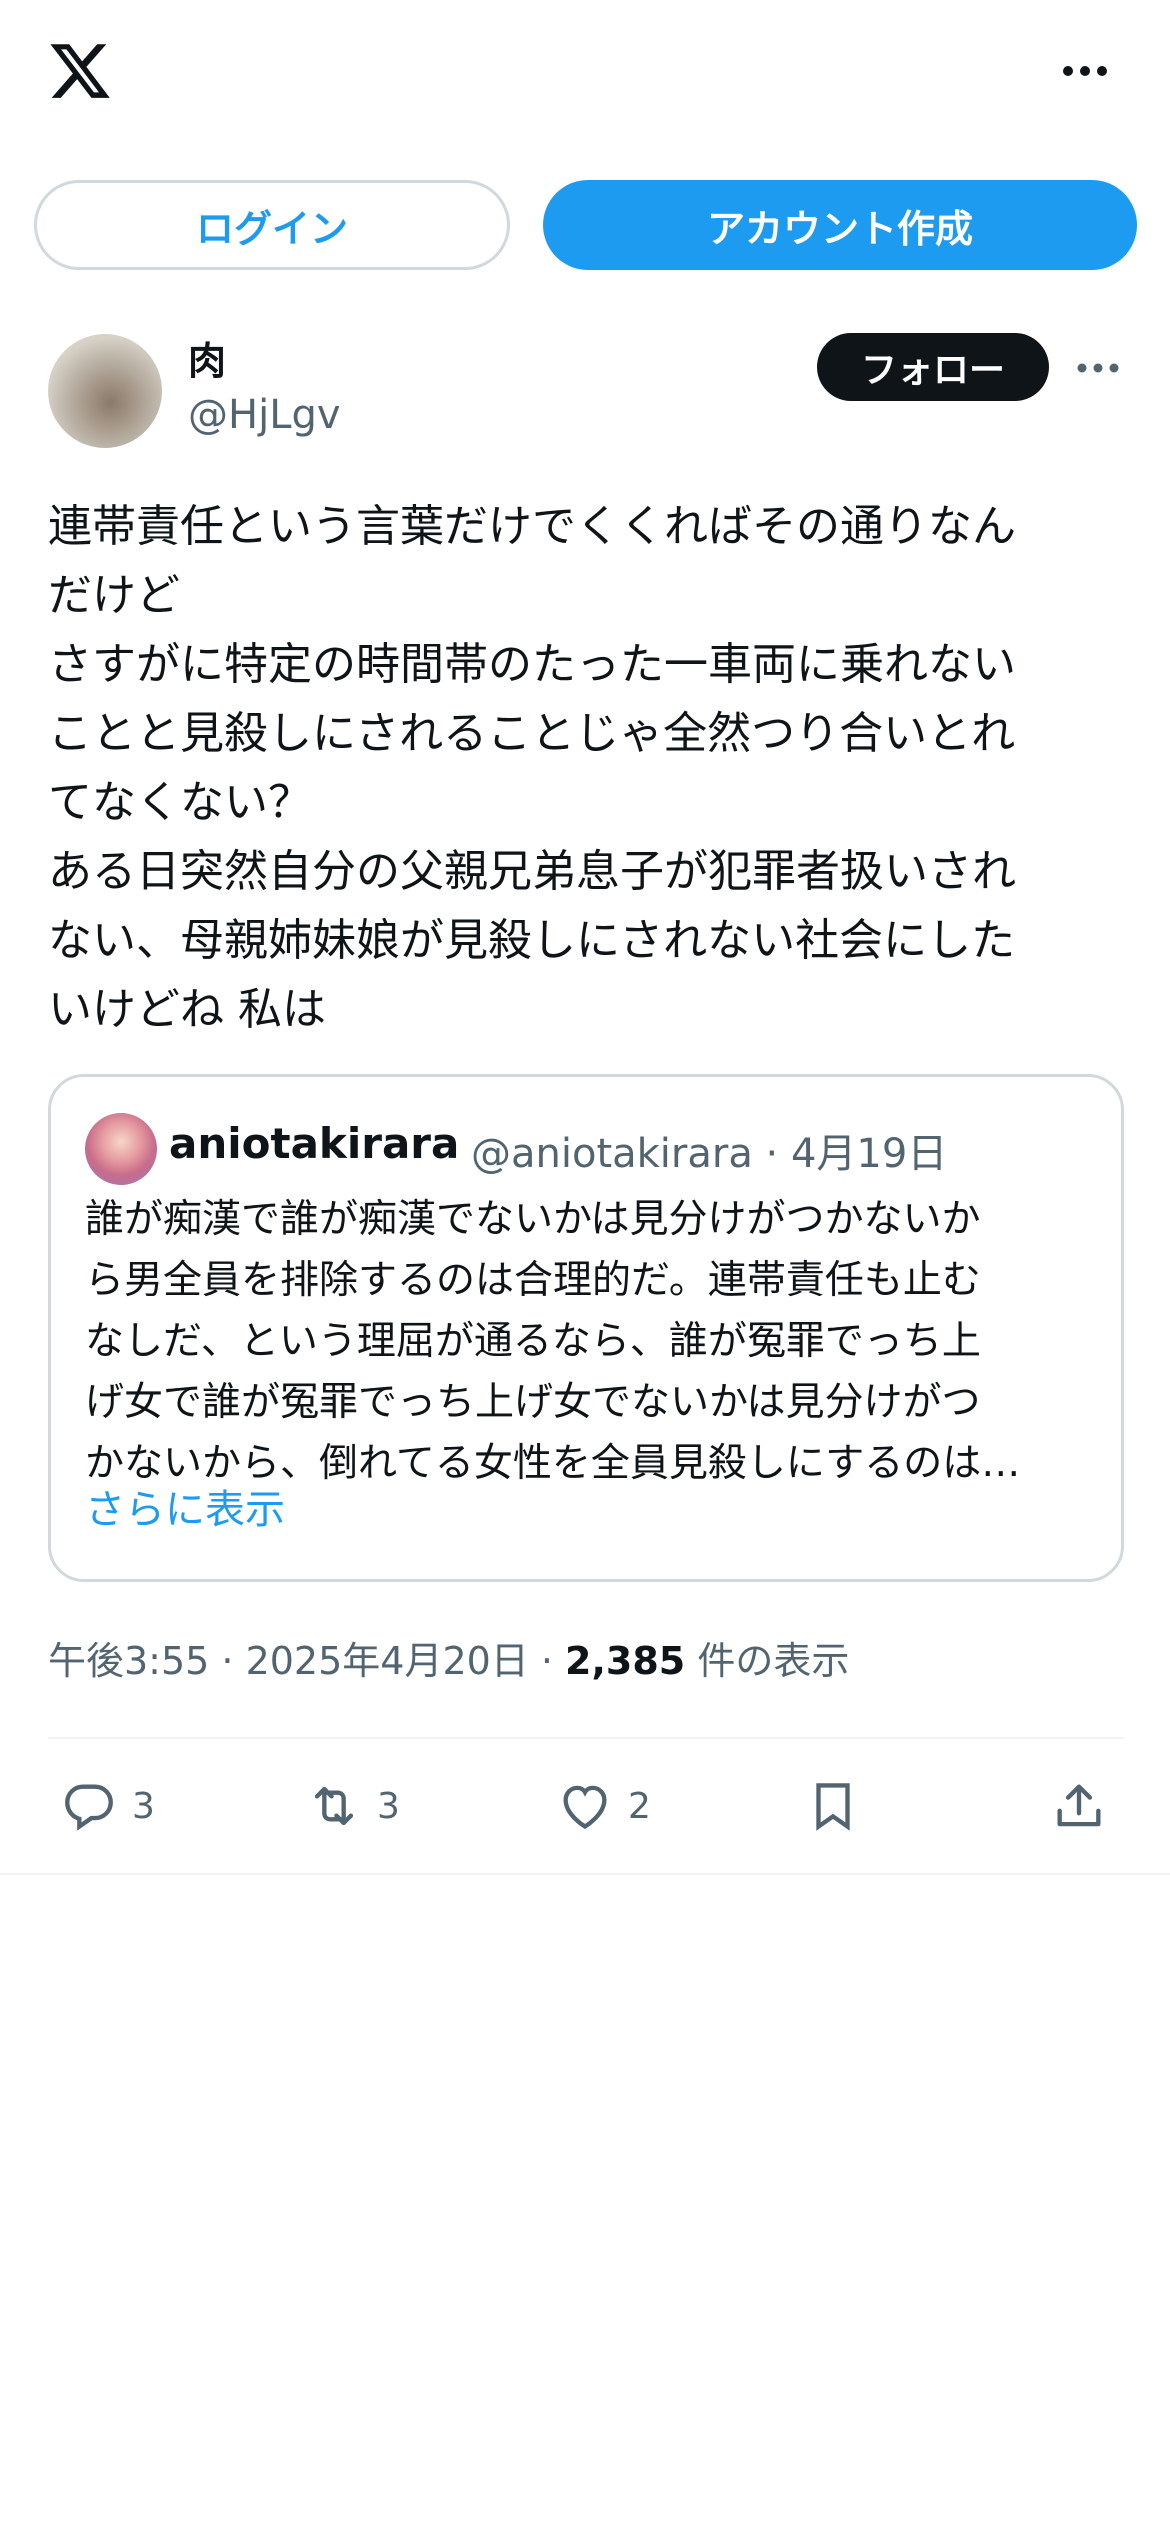 Image resolution: width=1170 pixels, height=2532 pixels. What do you see at coordinates (625, 1661) in the screenshot?
I see `views-count: 2,385` at bounding box center [625, 1661].